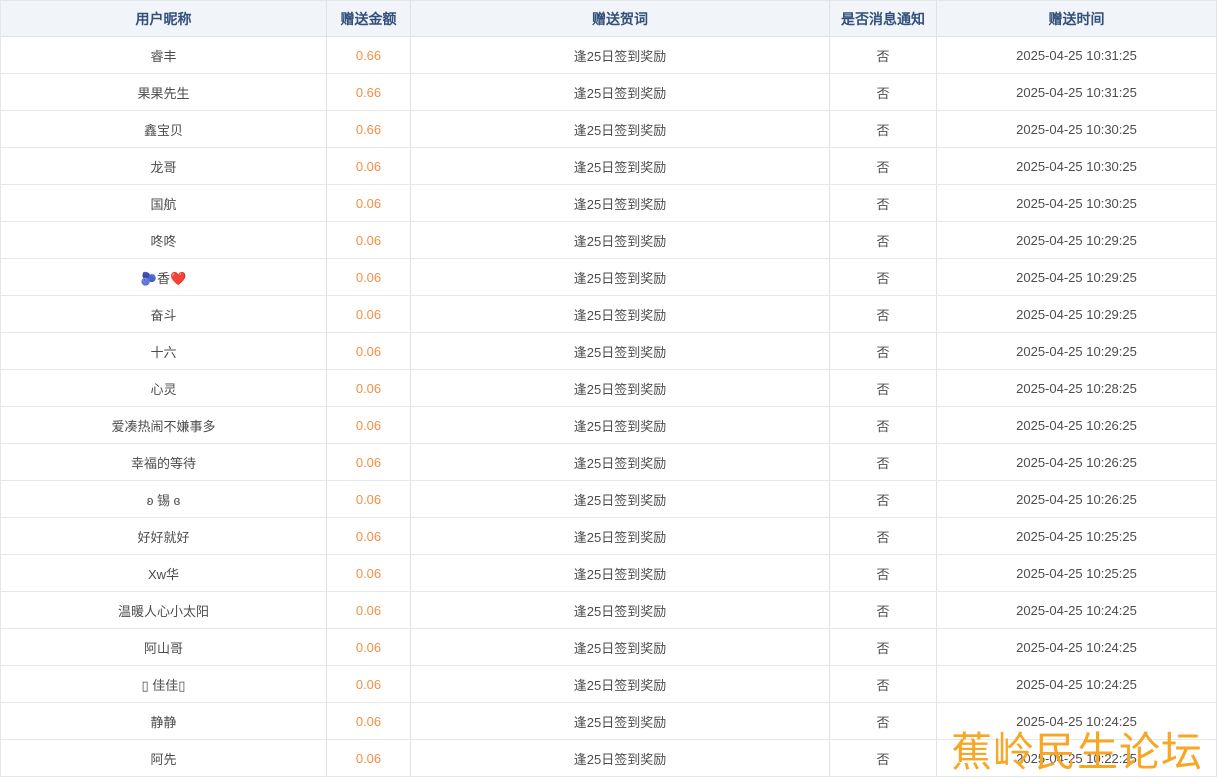  What do you see at coordinates (164, 19) in the screenshot?
I see `header-cell-nickname: 用户昵称` at bounding box center [164, 19].